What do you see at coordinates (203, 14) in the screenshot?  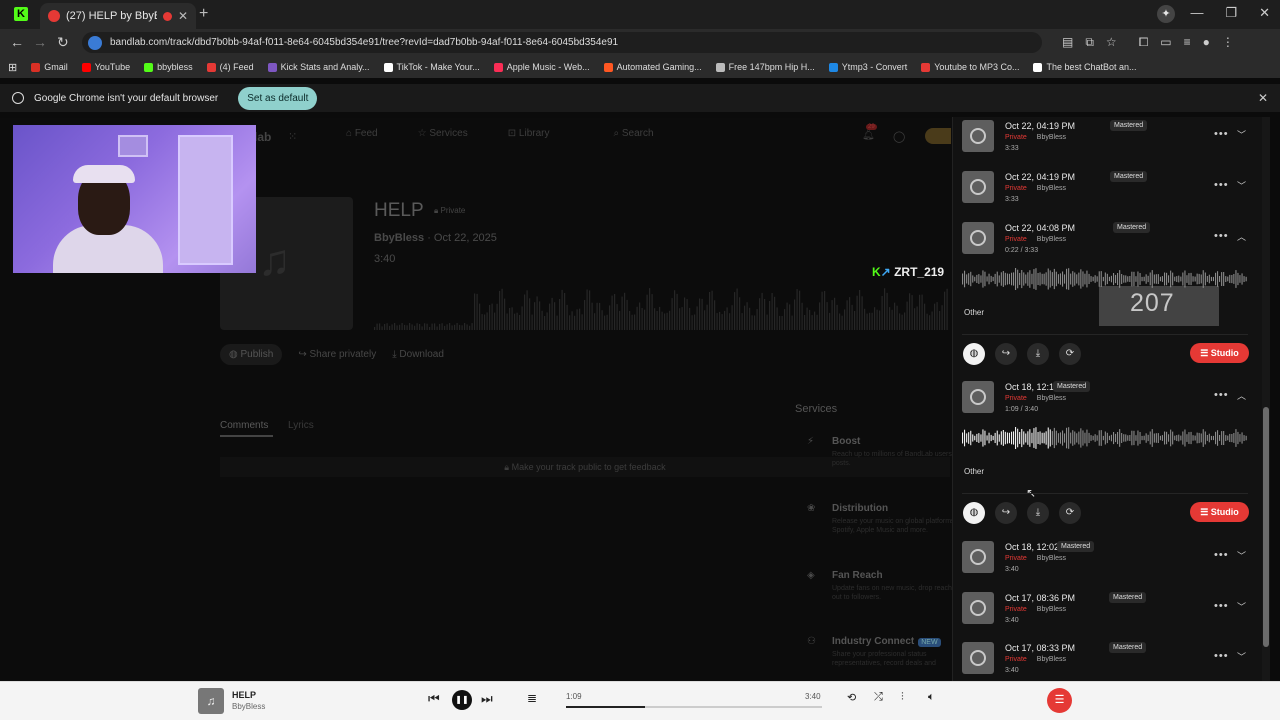 I see `new-tab-button: +` at bounding box center [203, 14].